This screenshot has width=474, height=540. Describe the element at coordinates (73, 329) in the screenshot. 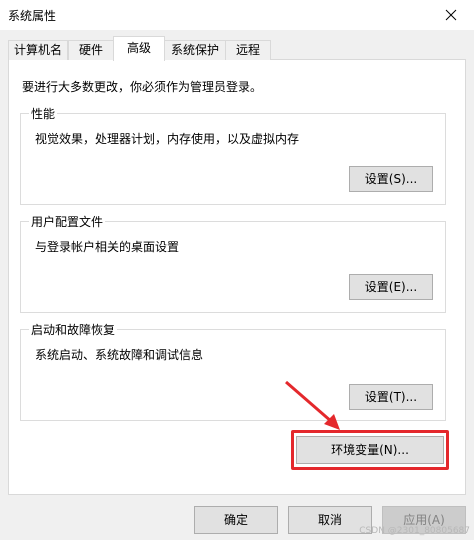

I see `startup-recovery-title: 启动和故障恢复` at that location.